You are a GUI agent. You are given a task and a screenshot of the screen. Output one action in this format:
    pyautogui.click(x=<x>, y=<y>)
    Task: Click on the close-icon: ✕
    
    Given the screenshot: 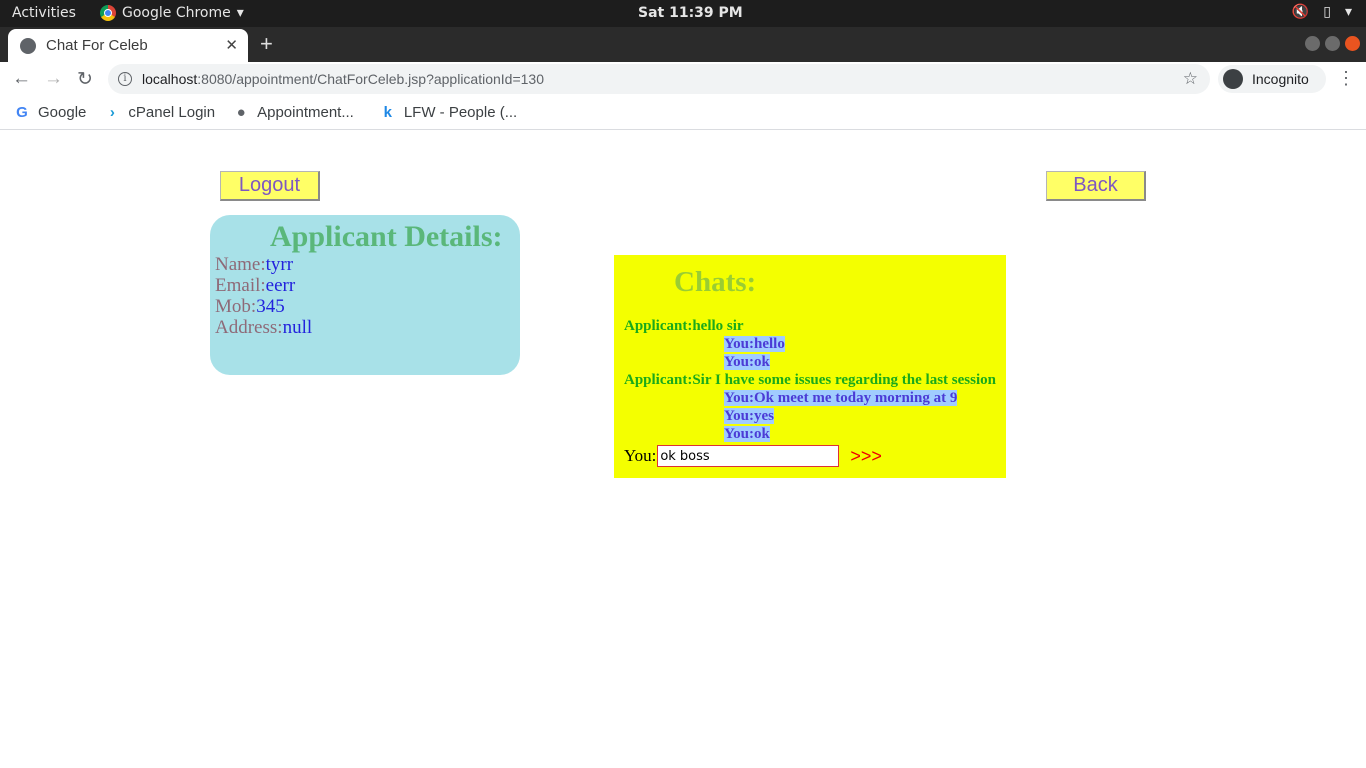 What is the action you would take?
    pyautogui.click(x=231, y=45)
    